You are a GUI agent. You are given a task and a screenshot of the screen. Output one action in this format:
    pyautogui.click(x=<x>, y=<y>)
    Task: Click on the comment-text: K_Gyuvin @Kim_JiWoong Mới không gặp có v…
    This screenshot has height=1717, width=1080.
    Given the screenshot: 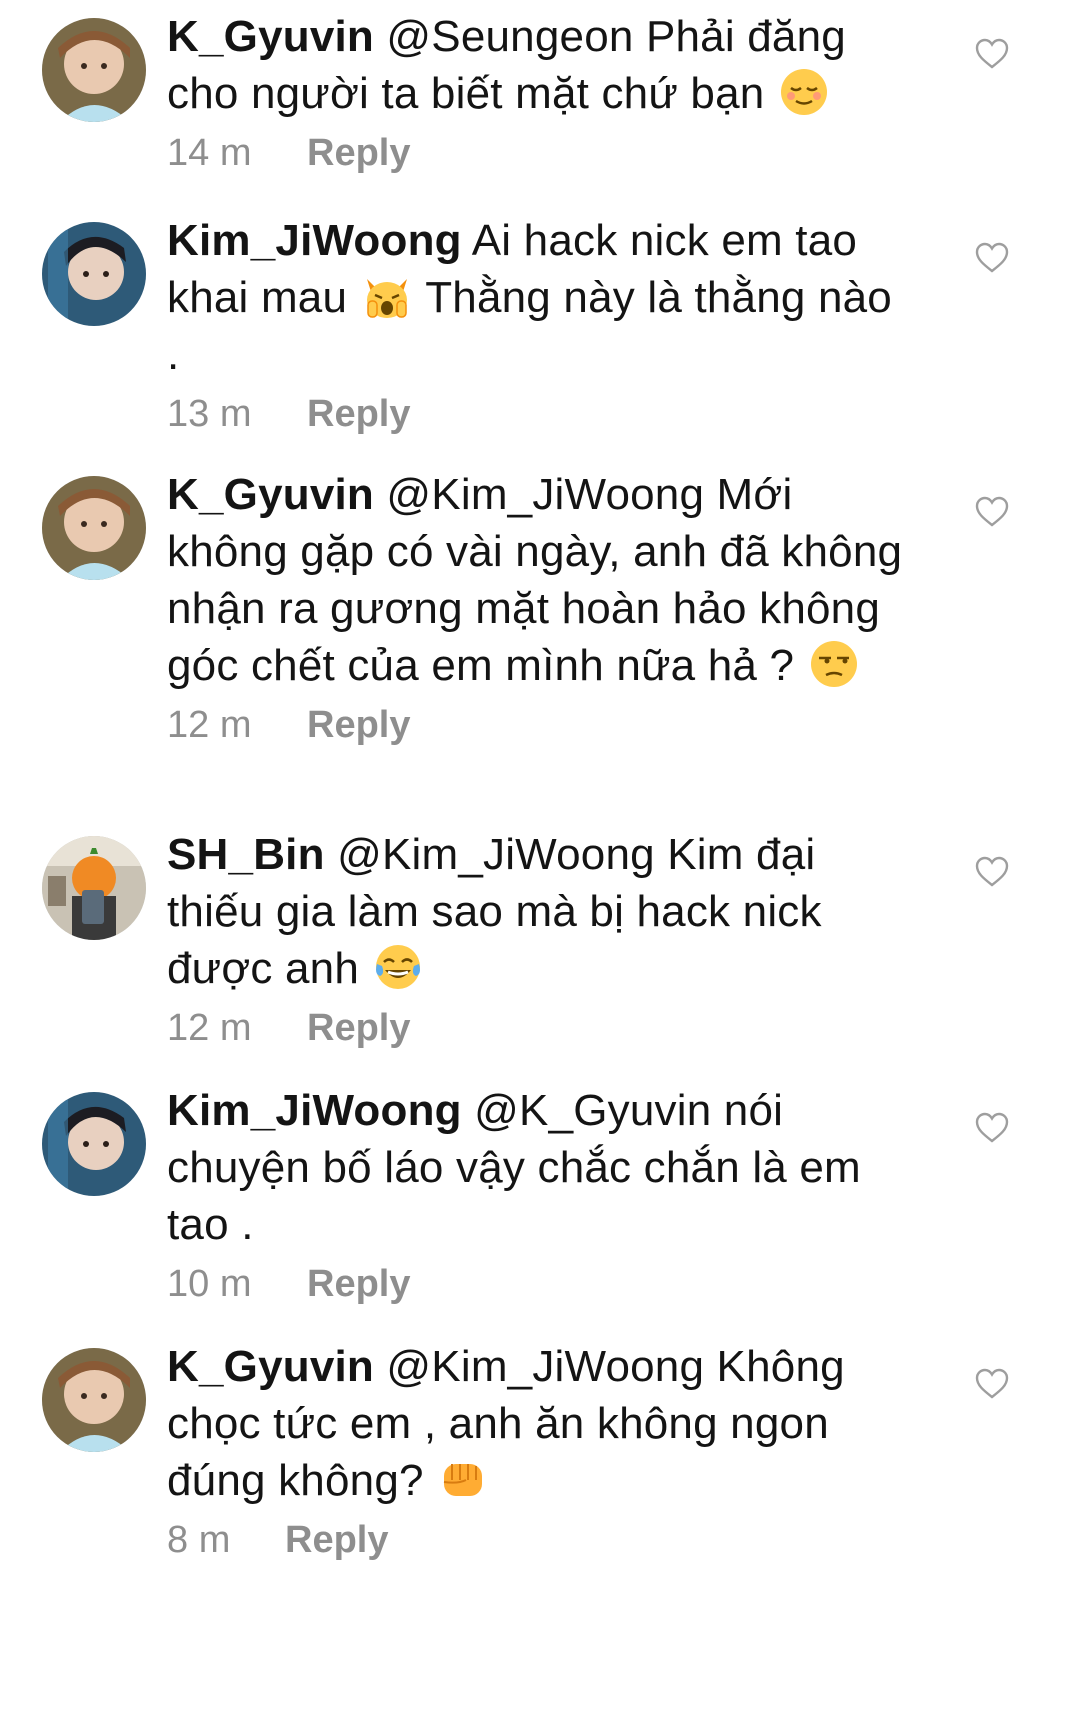 What is the action you would take?
    pyautogui.click(x=537, y=580)
    